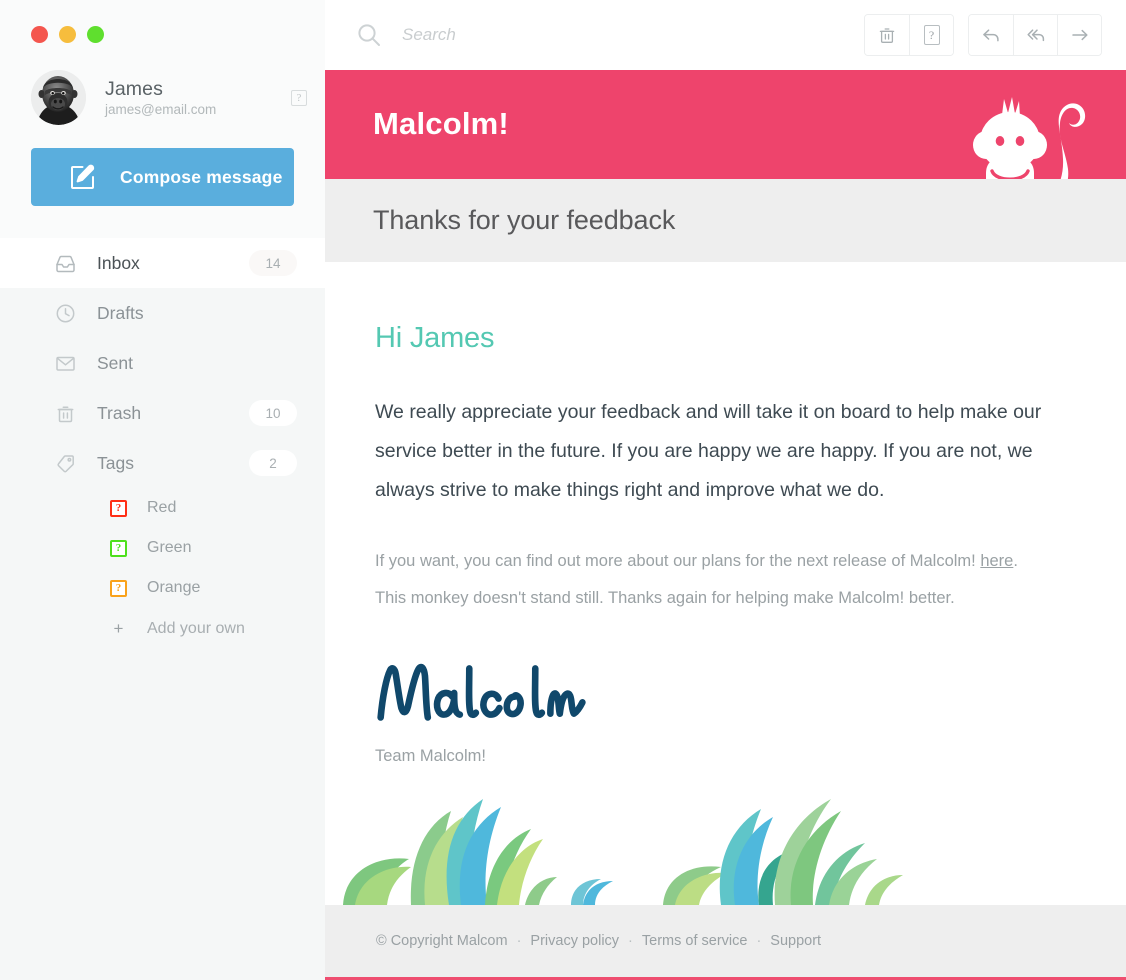 This screenshot has width=1126, height=980. What do you see at coordinates (369, 35) in the screenshot?
I see `search-icon` at bounding box center [369, 35].